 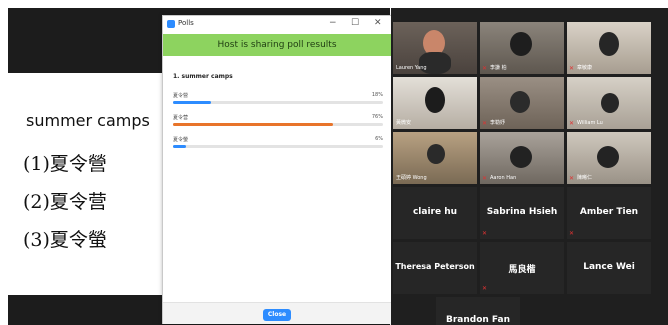 I want to click on participant-name-tile: claire hu, so click(x=435, y=213).